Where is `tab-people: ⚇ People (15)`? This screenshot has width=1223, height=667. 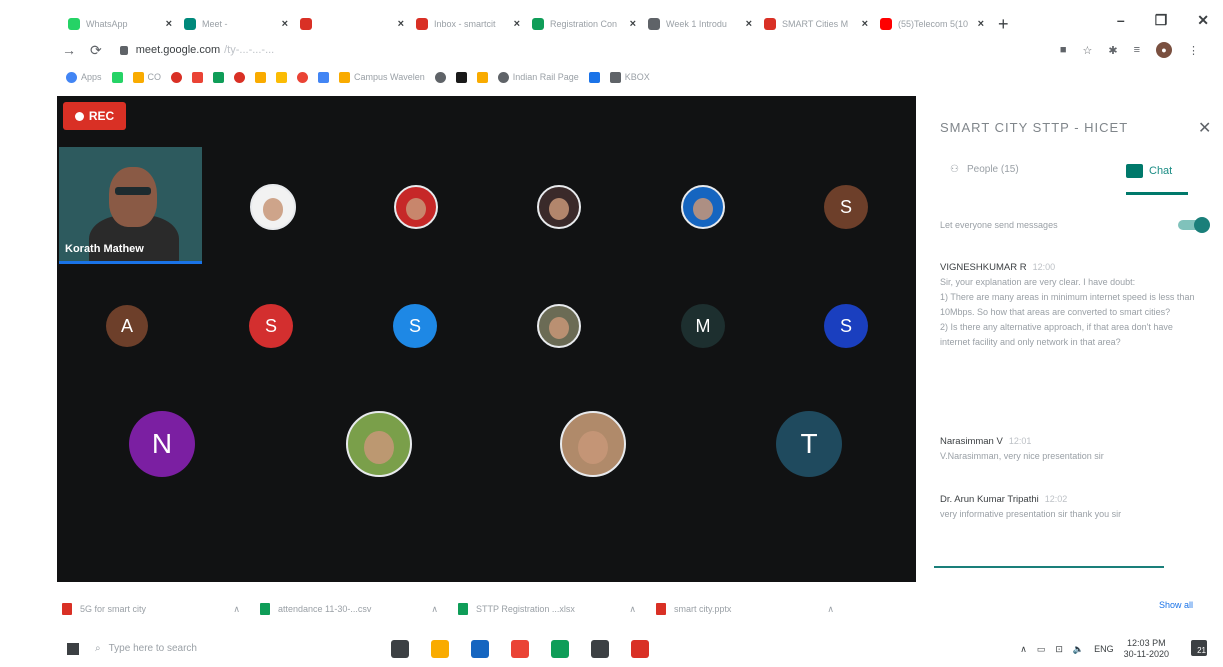 tab-people: ⚇ People (15) is located at coordinates (984, 169).